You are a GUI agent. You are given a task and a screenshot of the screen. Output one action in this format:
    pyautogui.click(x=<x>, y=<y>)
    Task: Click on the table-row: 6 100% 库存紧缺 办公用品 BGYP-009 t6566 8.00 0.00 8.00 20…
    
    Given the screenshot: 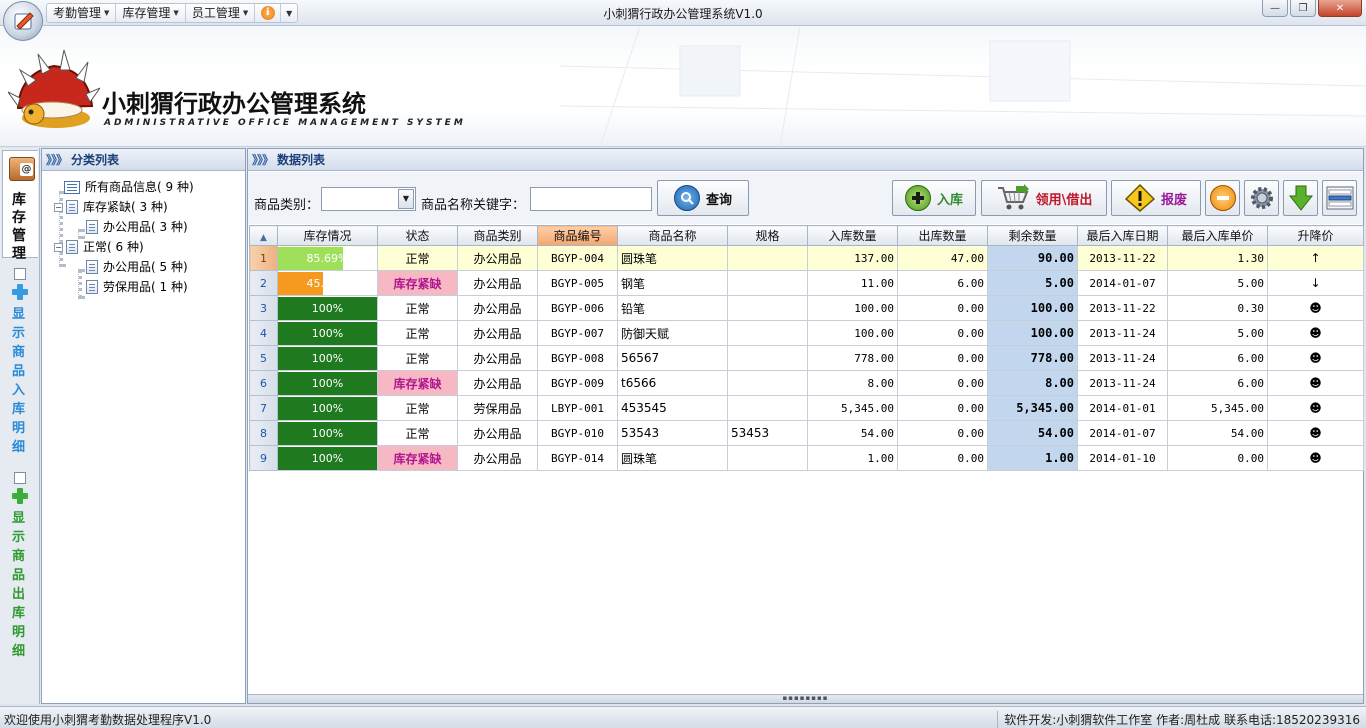 What is the action you would take?
    pyautogui.click(x=806, y=383)
    